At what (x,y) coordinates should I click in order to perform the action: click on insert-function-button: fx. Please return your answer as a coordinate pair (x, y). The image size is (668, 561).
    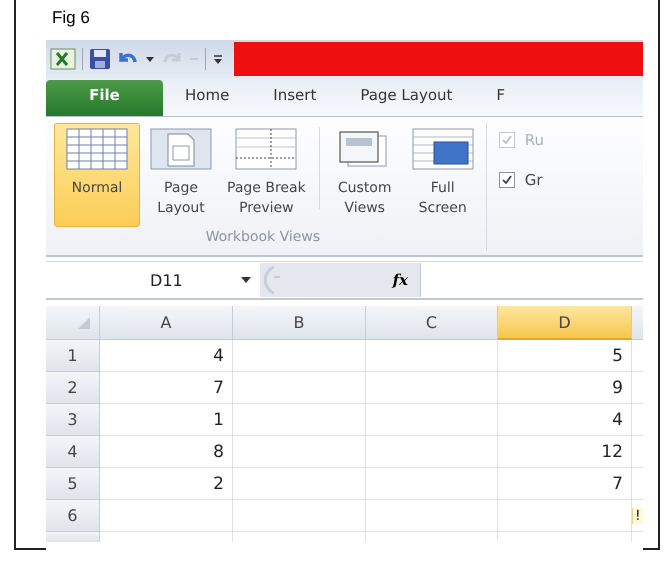
    Looking at the image, I should click on (400, 280).